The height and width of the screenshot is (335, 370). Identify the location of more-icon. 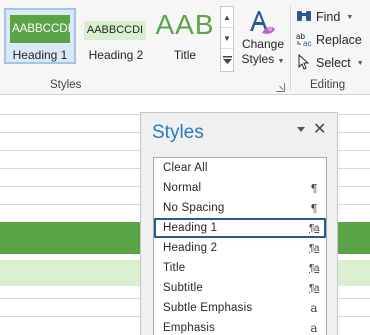
(227, 59).